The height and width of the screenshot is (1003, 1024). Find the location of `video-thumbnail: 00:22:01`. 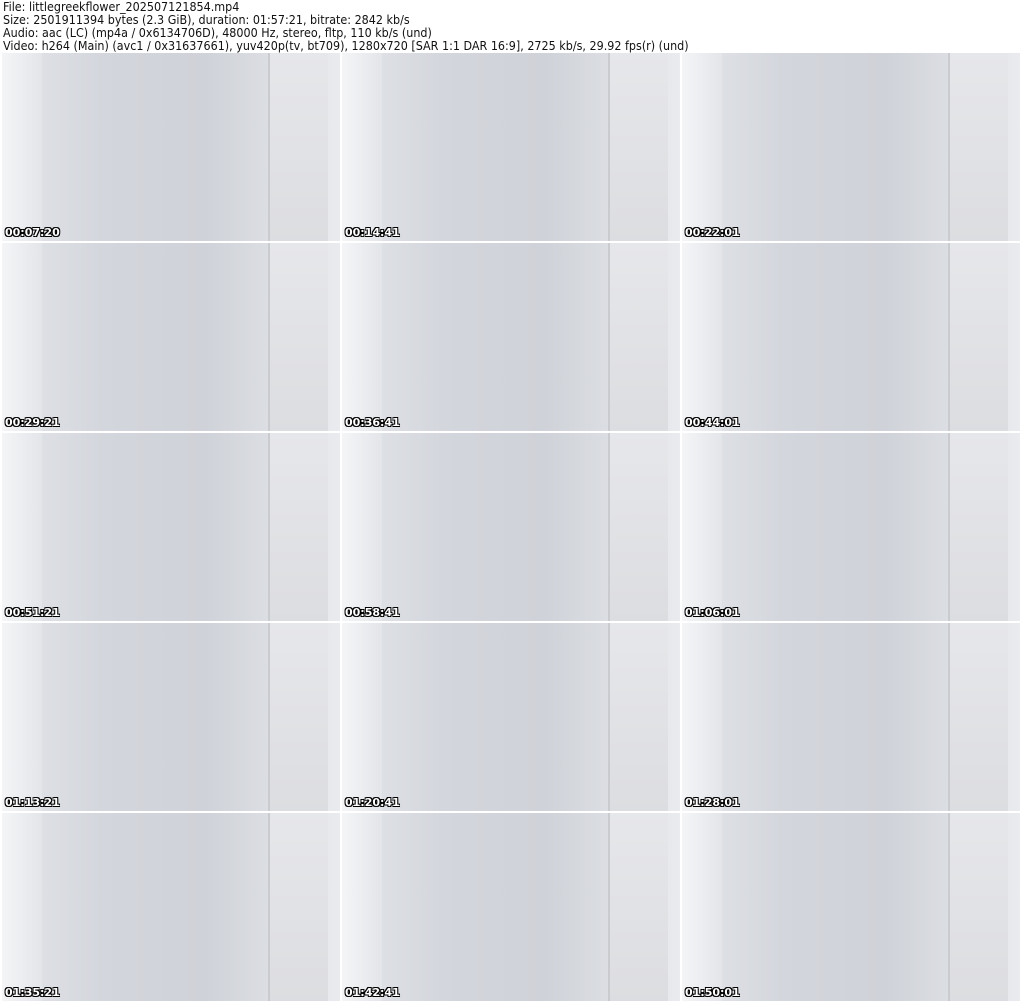

video-thumbnail: 00:22:01 is located at coordinates (851, 147).